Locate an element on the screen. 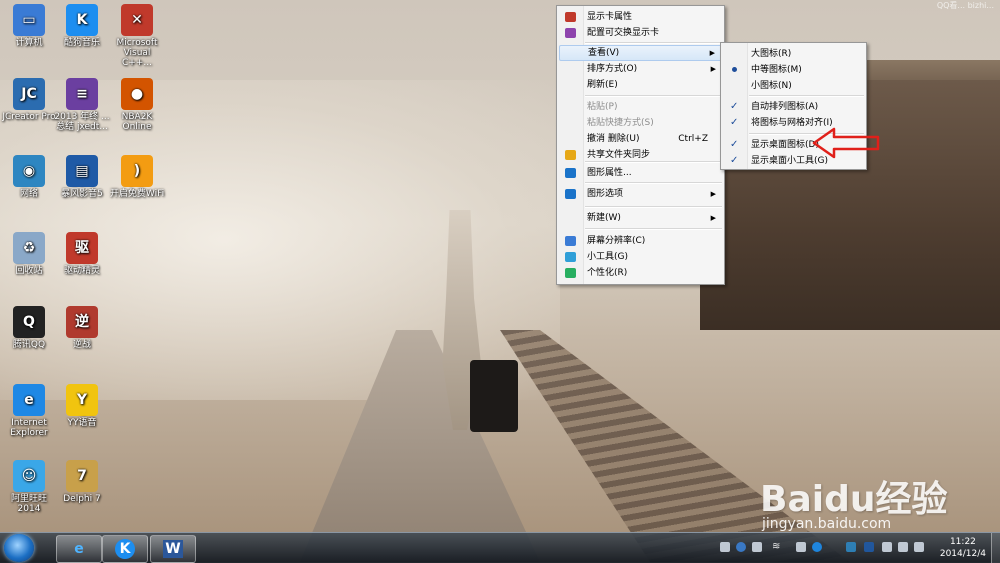 This screenshot has height=563, width=1000. show-desktop-button is located at coordinates (995, 548).